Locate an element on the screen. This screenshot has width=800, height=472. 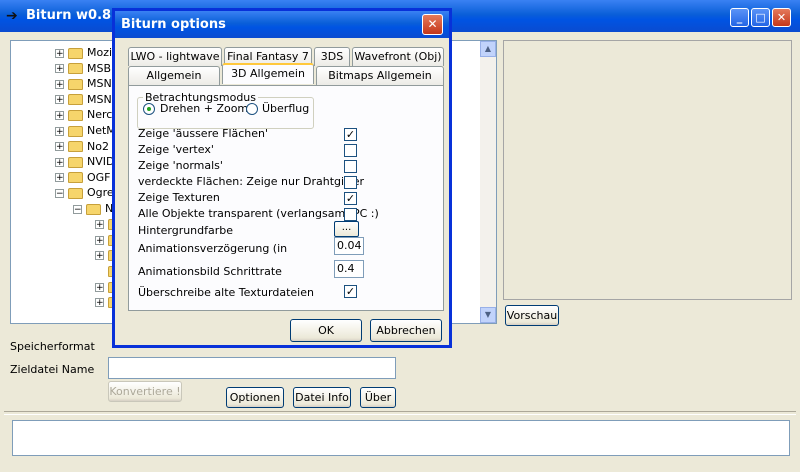
tab-3d-general: 3D Allgemein is located at coordinates (268, 73).